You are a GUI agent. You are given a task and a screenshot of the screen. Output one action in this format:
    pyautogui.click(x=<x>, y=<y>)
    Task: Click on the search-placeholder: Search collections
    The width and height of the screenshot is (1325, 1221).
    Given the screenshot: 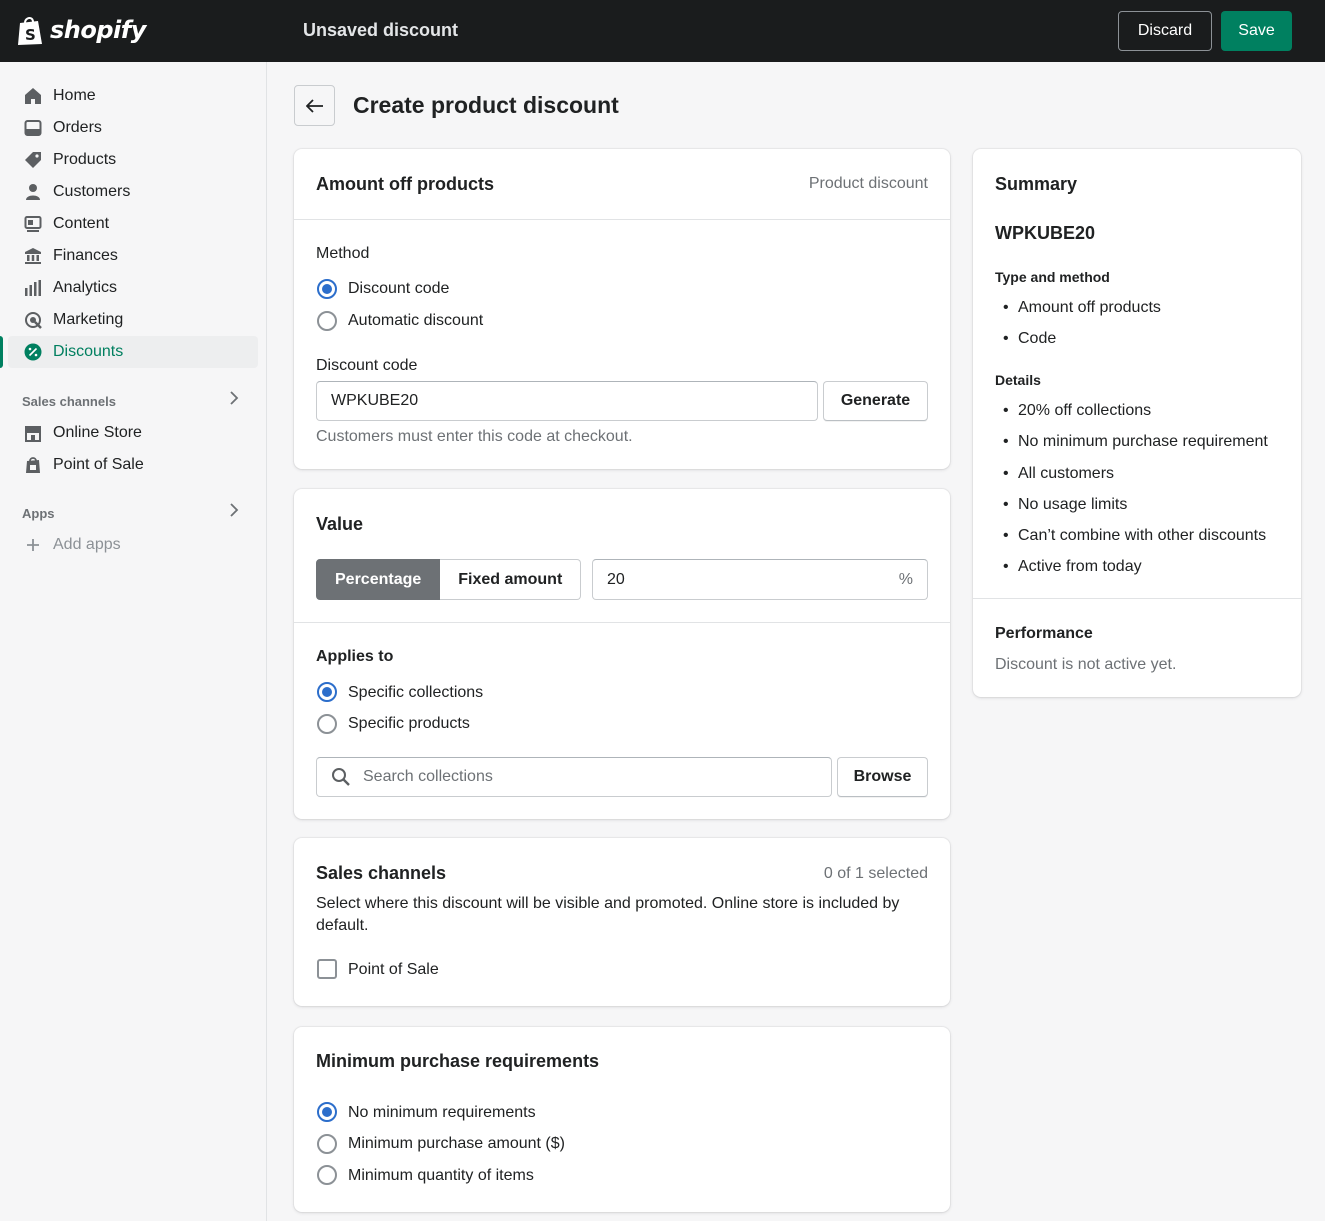 What is the action you would take?
    pyautogui.click(x=428, y=776)
    